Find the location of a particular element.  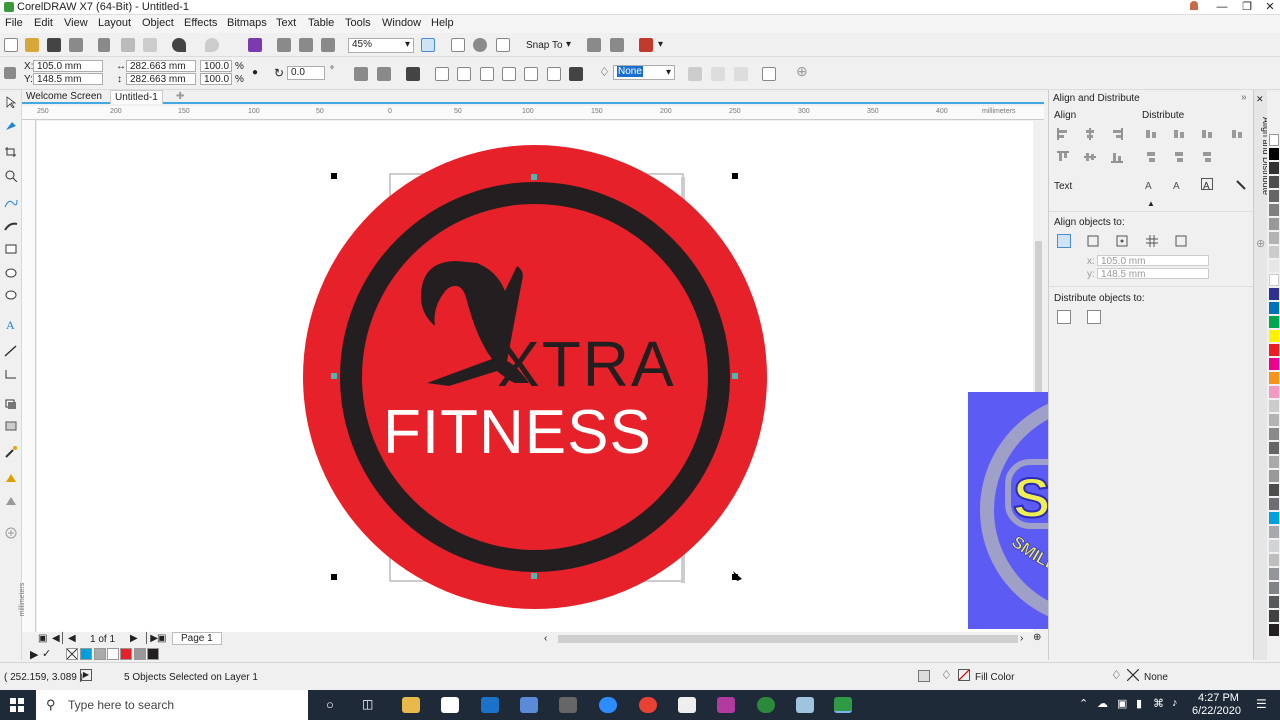

menu-layout: Layout is located at coordinates (114, 23).